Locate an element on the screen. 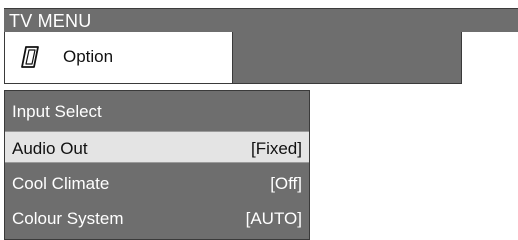  option-icon is located at coordinates (30, 57).